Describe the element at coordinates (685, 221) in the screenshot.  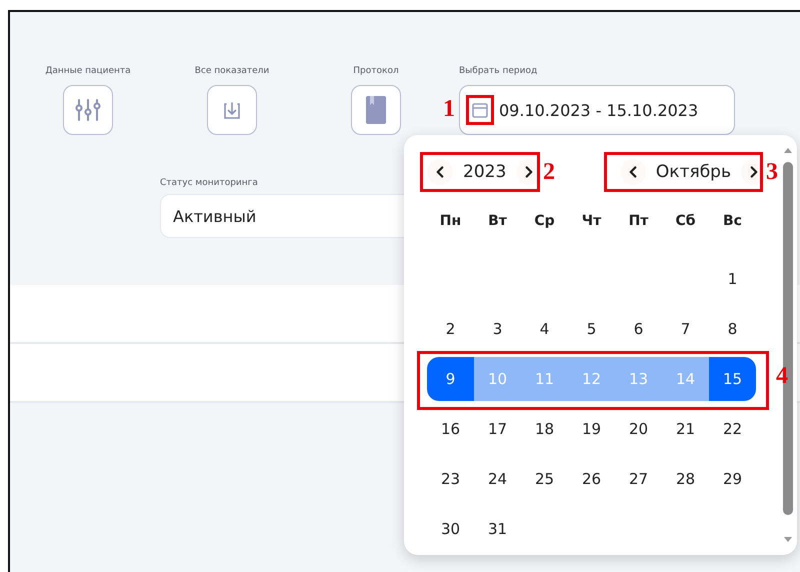
I see `weekday-label: Сб` at that location.